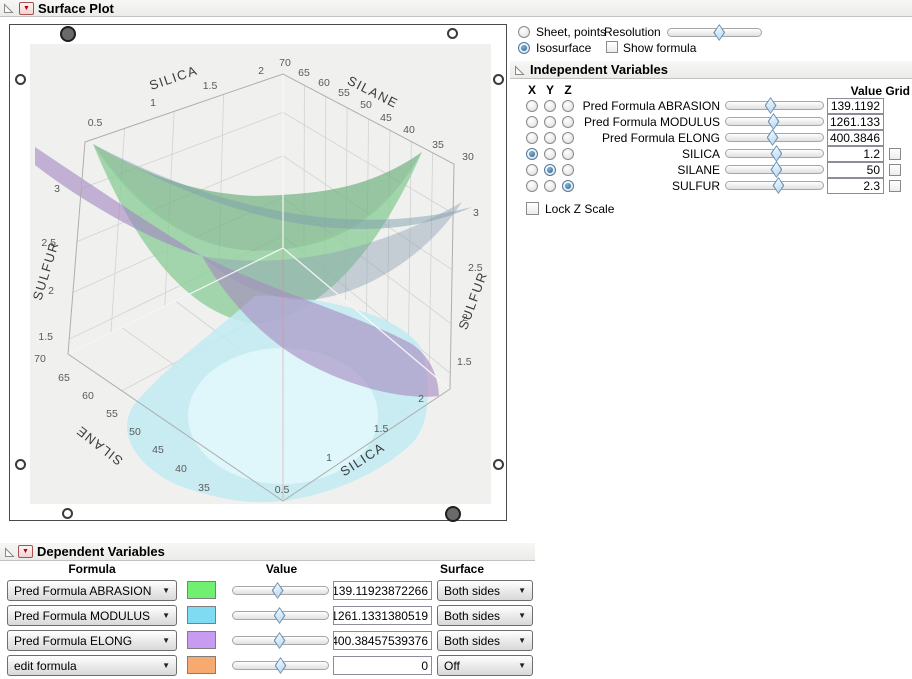 The width and height of the screenshot is (912, 679). I want to click on elong-x-radio, so click(532, 138).